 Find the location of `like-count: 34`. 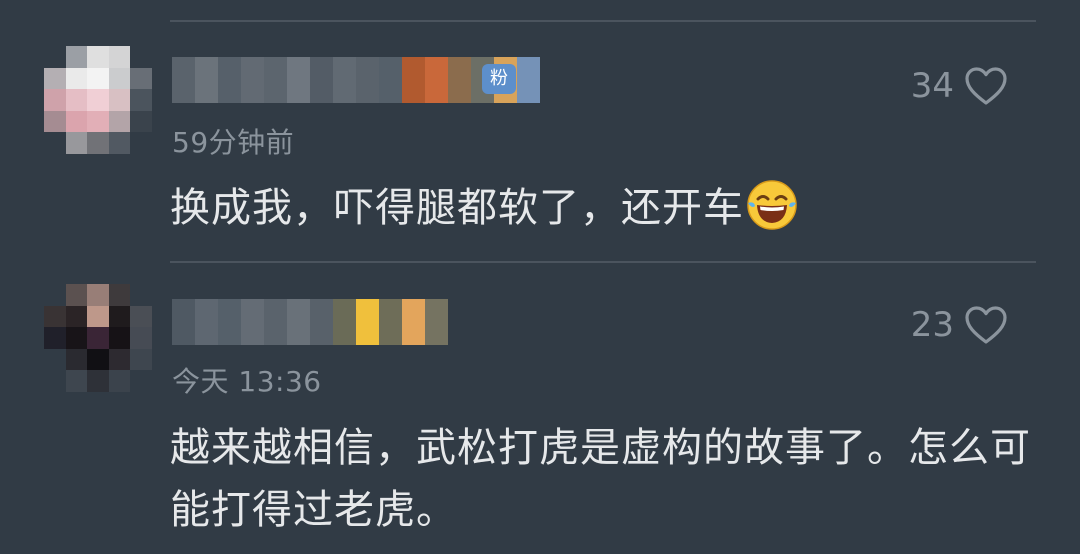

like-count: 34 is located at coordinates (932, 86).